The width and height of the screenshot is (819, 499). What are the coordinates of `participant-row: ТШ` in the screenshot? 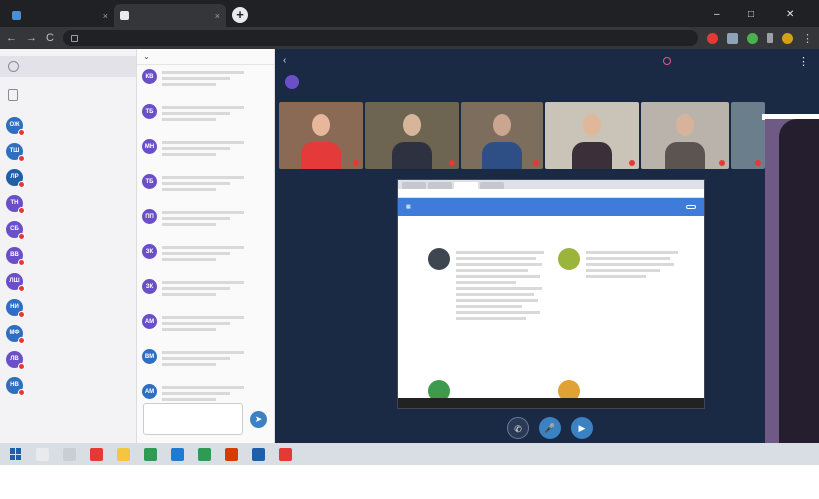 It's located at (68, 151).